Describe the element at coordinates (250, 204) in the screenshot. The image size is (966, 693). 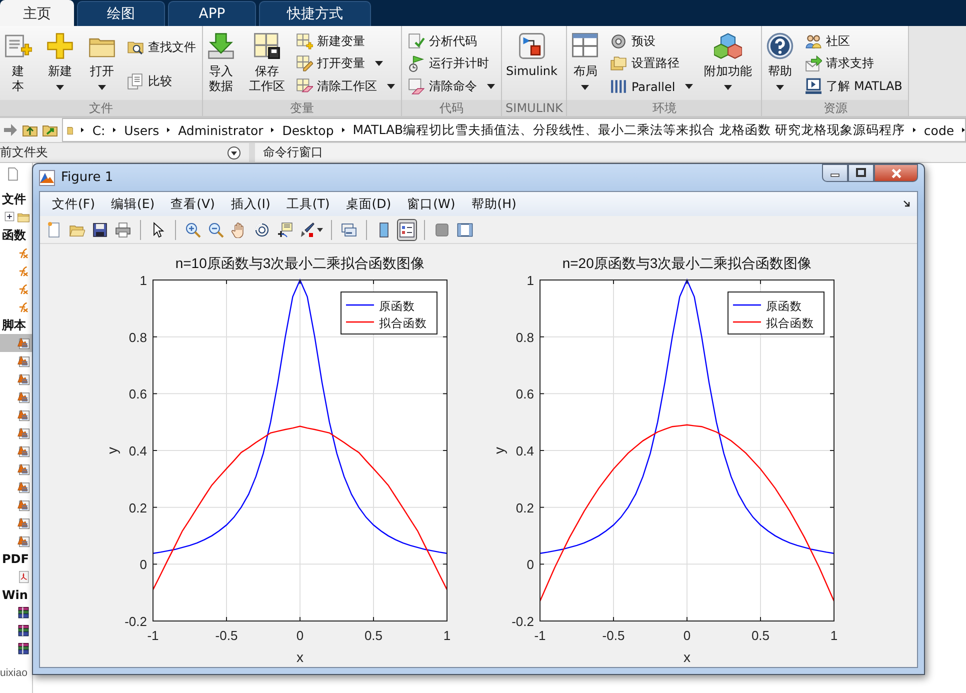
I see `menu-item: 插入(I)` at that location.